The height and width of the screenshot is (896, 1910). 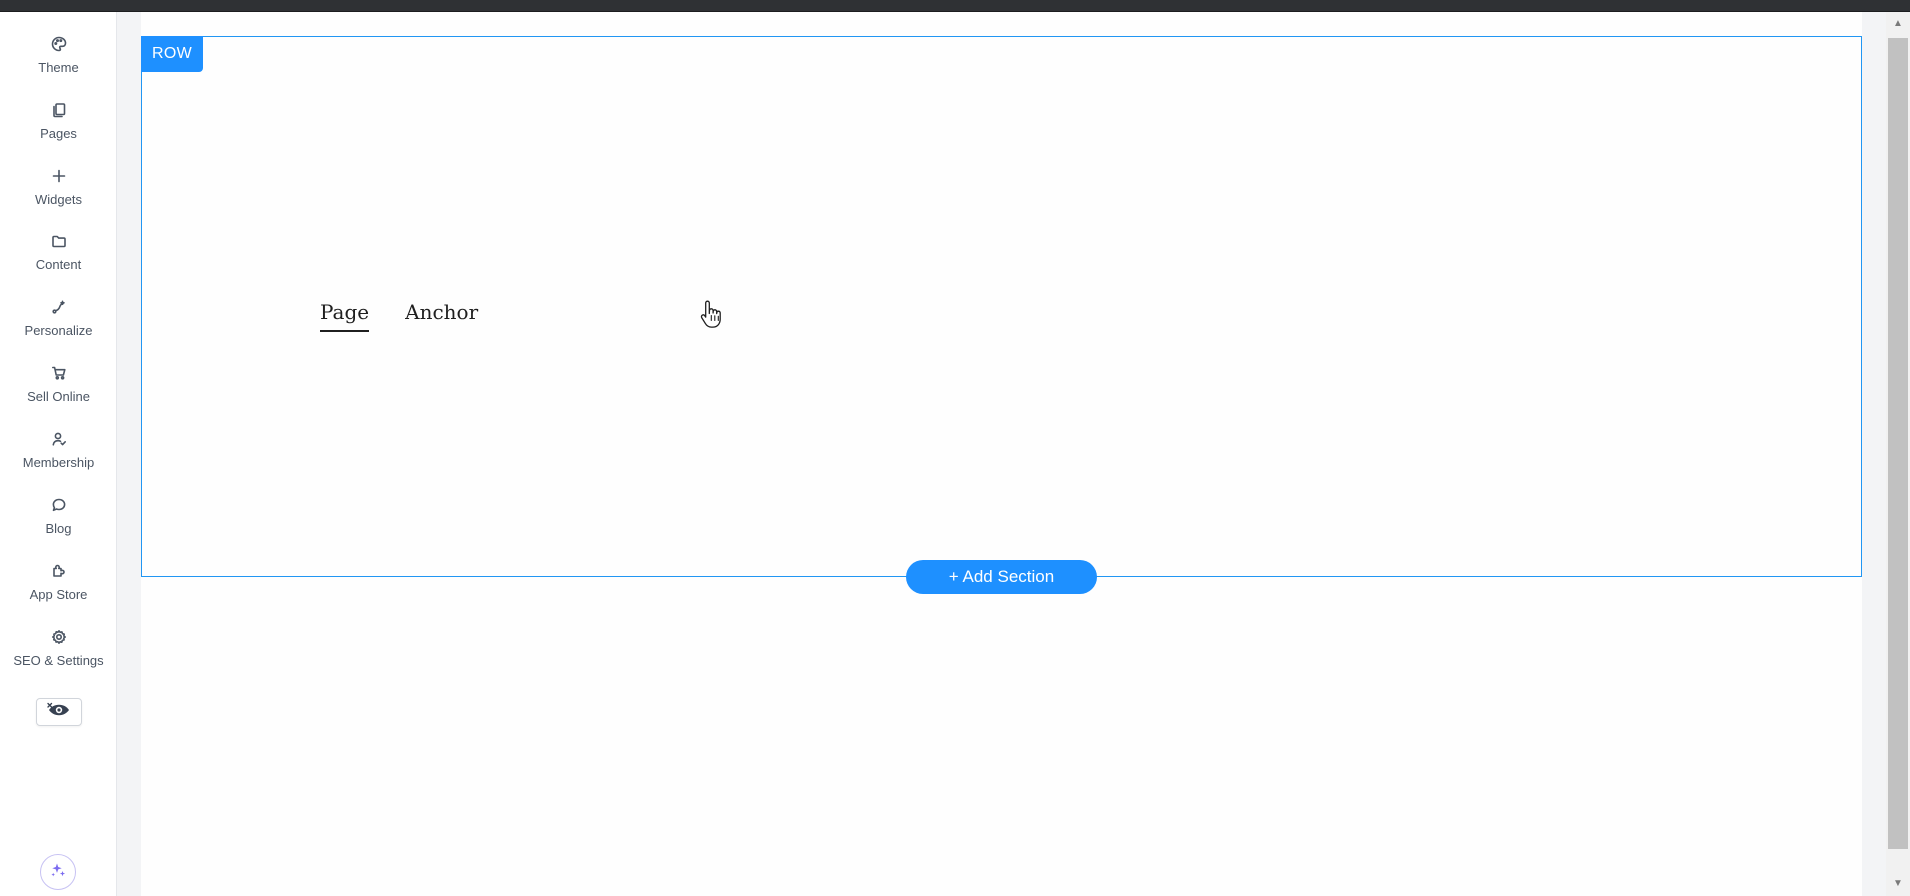 I want to click on sidebar-item-theme: Theme, so click(x=58, y=50).